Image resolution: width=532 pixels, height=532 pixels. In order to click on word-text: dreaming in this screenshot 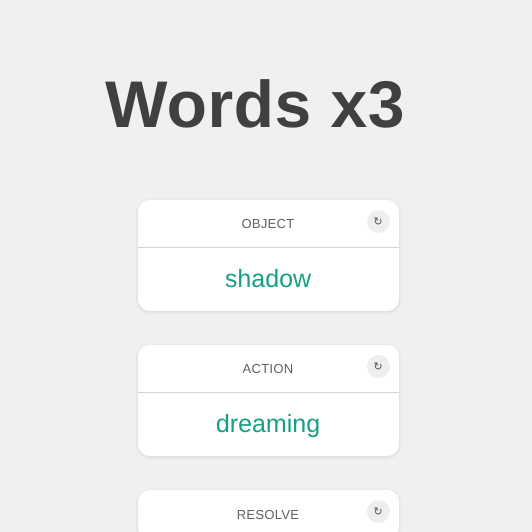, I will do `click(268, 424)`.